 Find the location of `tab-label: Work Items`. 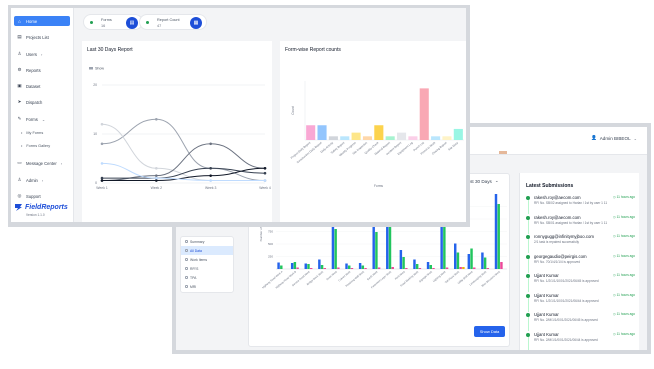

tab-label: Work Items is located at coordinates (199, 259).